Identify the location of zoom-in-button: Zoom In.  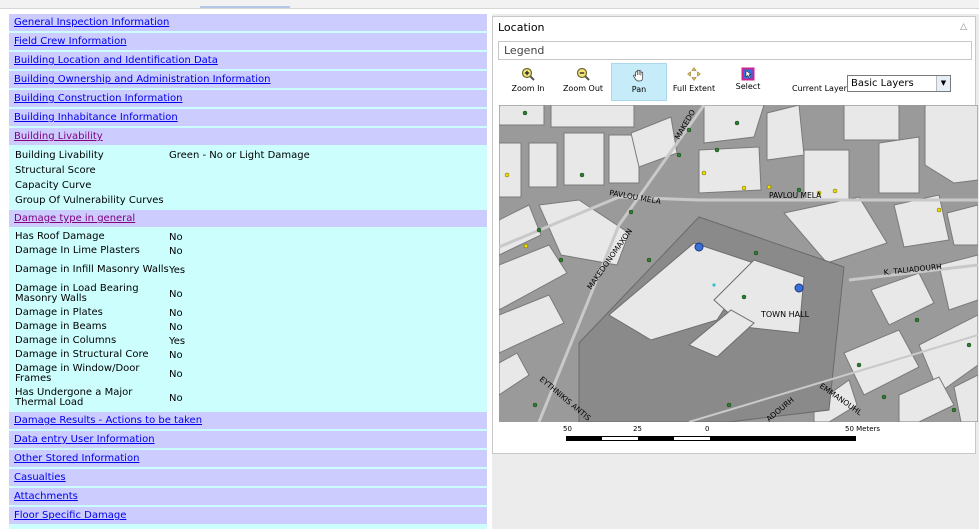
(528, 82).